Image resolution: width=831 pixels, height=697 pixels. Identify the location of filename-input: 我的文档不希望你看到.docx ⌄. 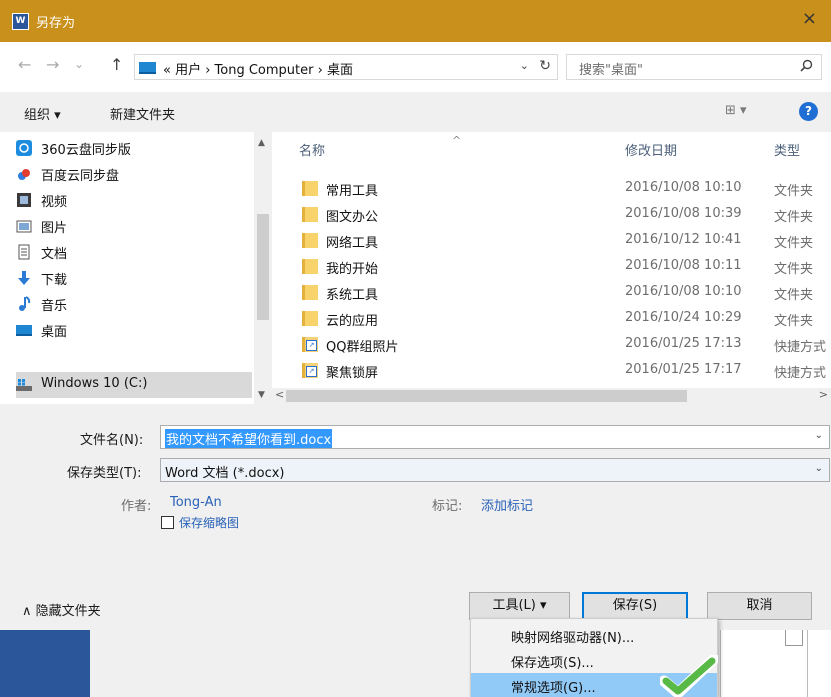
(495, 437).